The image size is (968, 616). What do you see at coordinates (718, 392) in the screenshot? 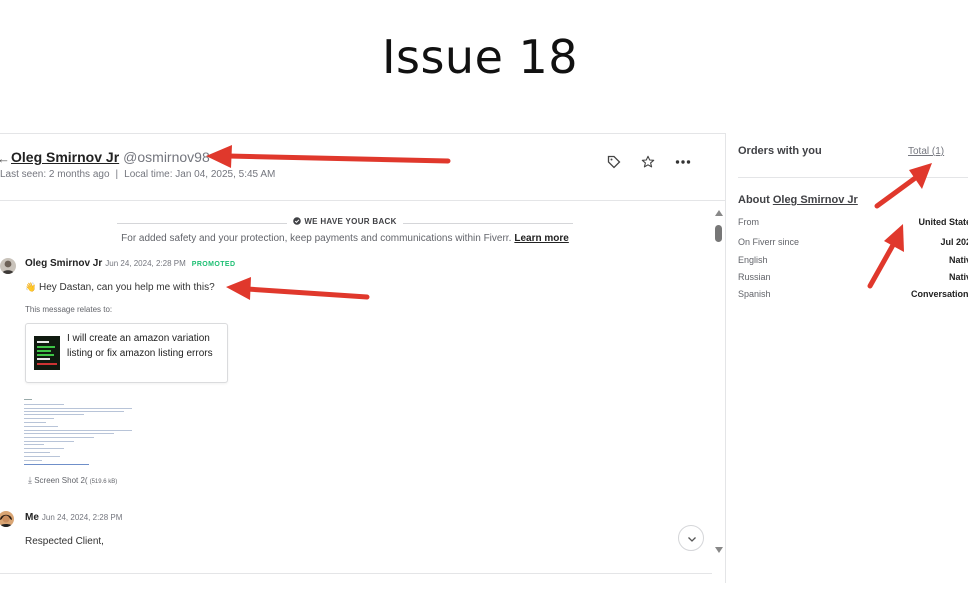
I see `scrollbar` at bounding box center [718, 392].